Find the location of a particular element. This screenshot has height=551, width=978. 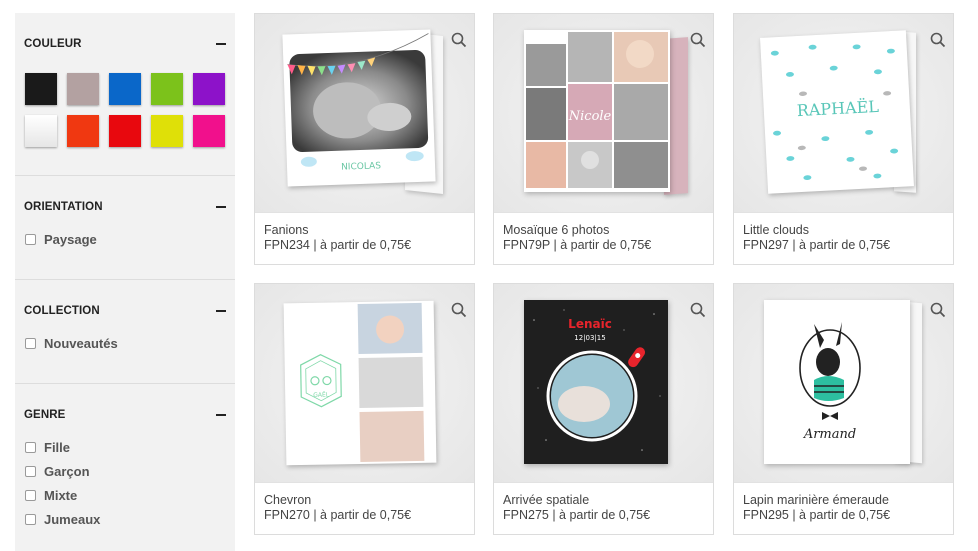

product-thumbnail: Lenaïc 12|03|15 is located at coordinates (603, 383).